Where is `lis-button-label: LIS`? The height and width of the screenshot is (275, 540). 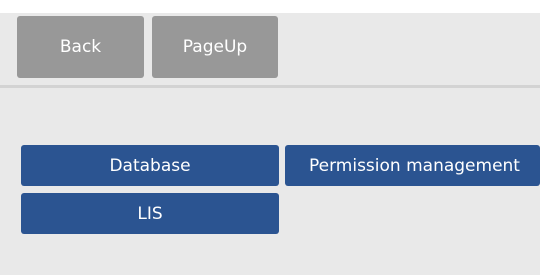
lis-button-label: LIS is located at coordinates (150, 213).